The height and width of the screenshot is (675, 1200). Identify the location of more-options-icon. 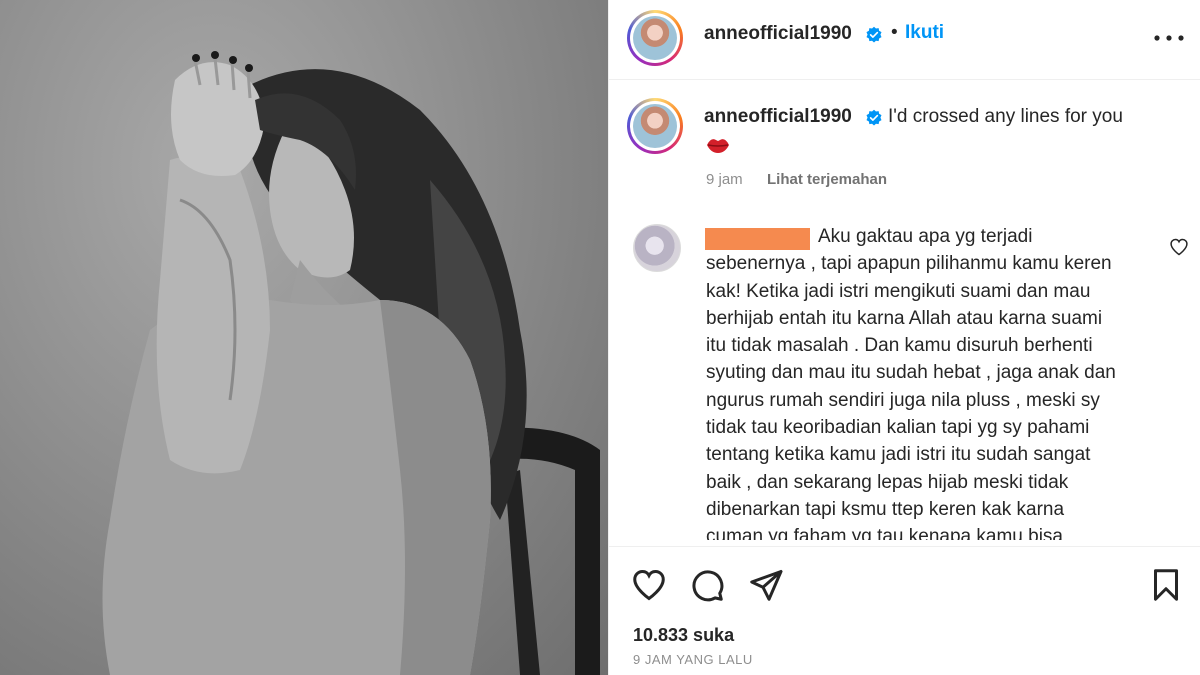
(1169, 38).